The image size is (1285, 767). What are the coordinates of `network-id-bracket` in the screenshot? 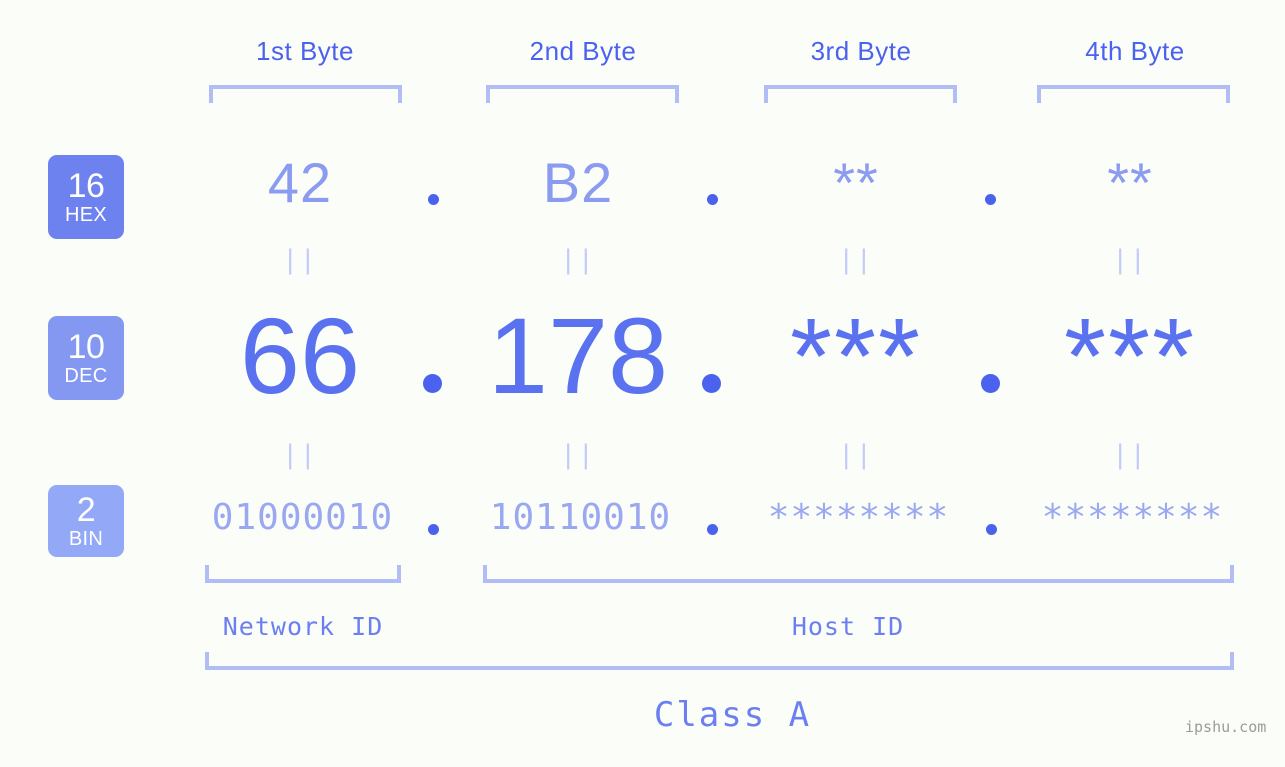 It's located at (303, 574).